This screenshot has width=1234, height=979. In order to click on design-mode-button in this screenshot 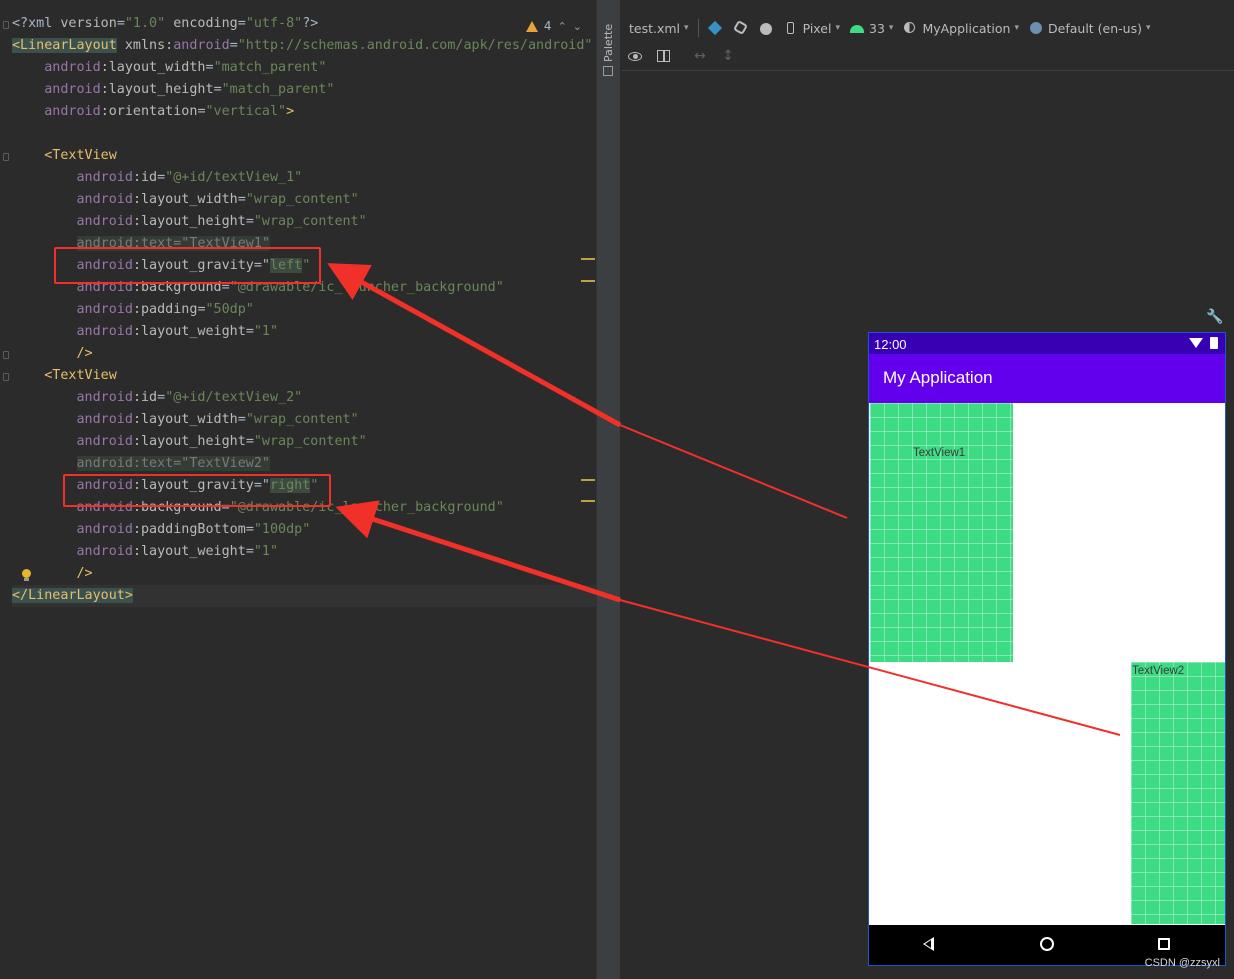, I will do `click(716, 28)`.